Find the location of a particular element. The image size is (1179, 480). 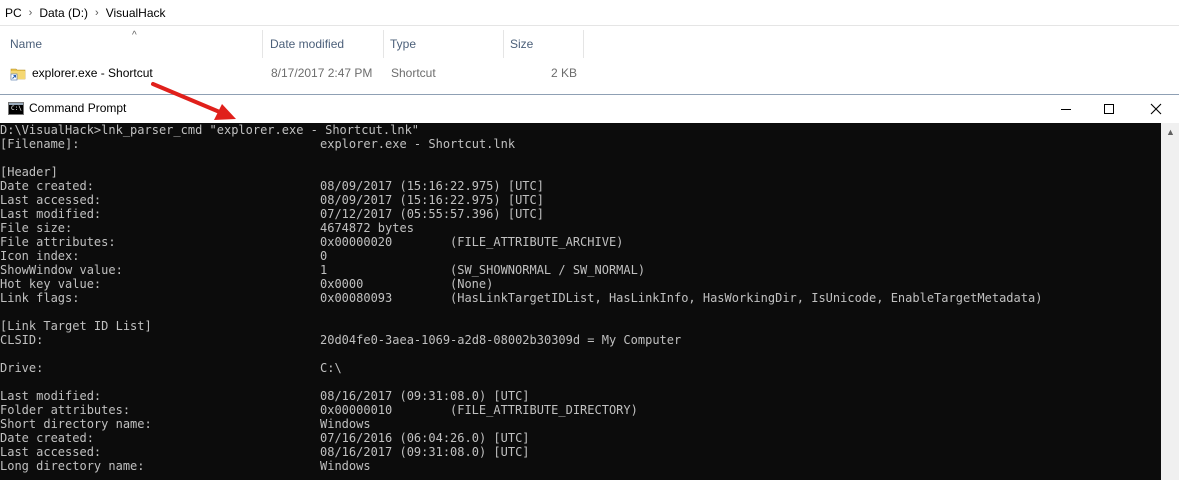

file-date-modified: 8/17/2017 2:47 PM is located at coordinates (322, 73).